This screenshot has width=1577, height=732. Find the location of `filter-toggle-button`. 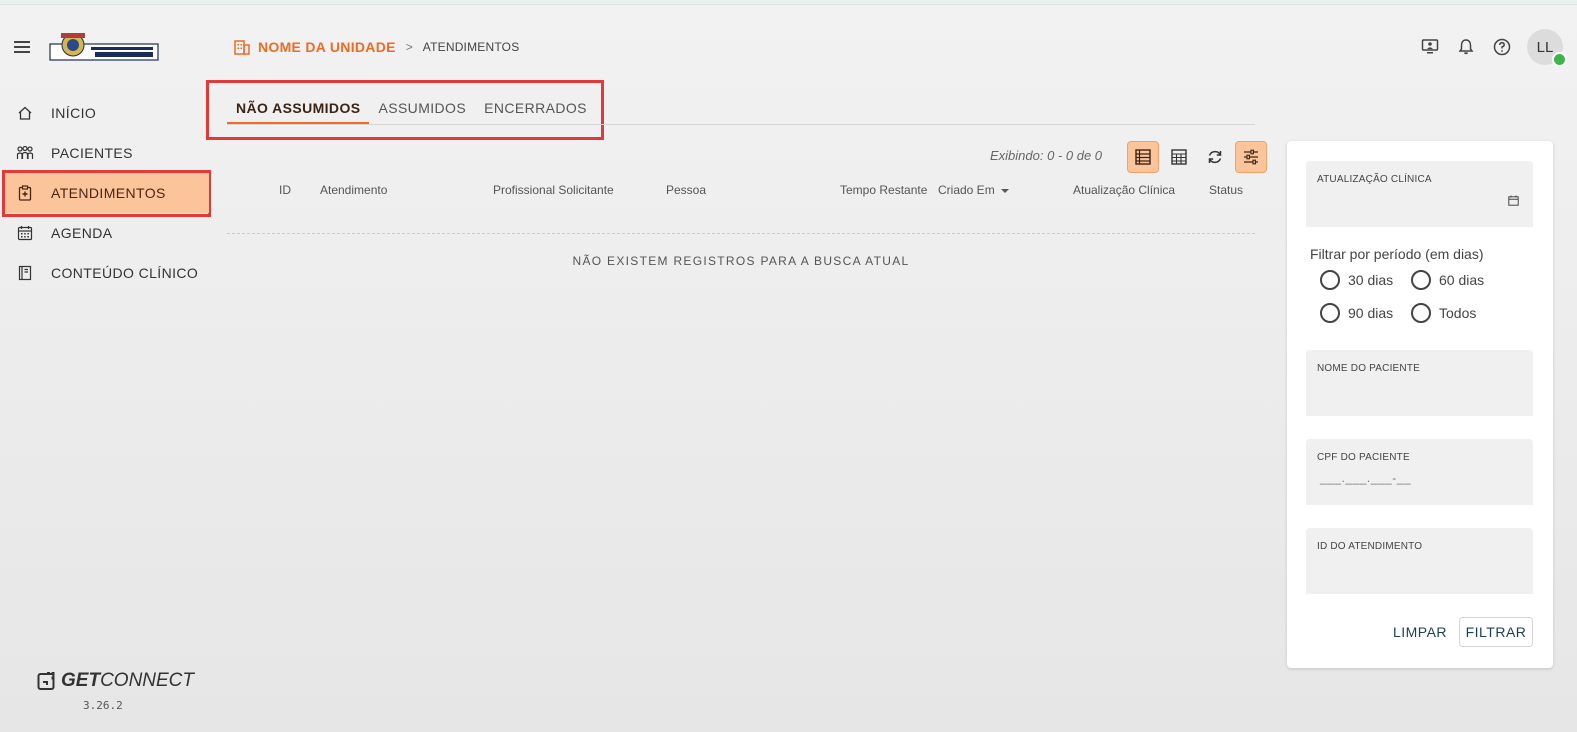

filter-toggle-button is located at coordinates (1251, 157).